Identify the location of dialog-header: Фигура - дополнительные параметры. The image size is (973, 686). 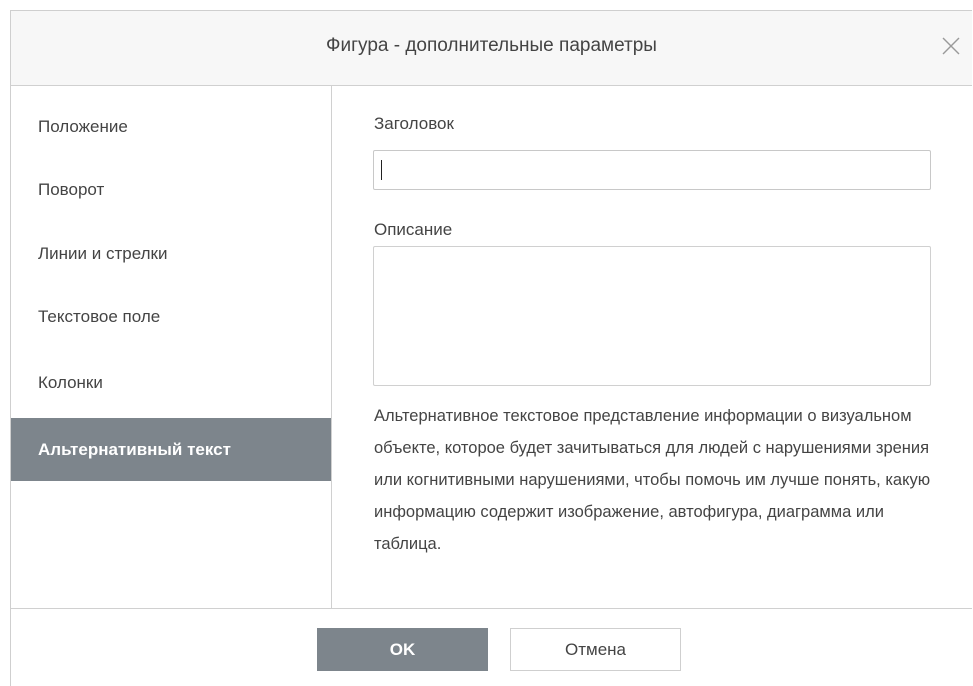
(491, 48).